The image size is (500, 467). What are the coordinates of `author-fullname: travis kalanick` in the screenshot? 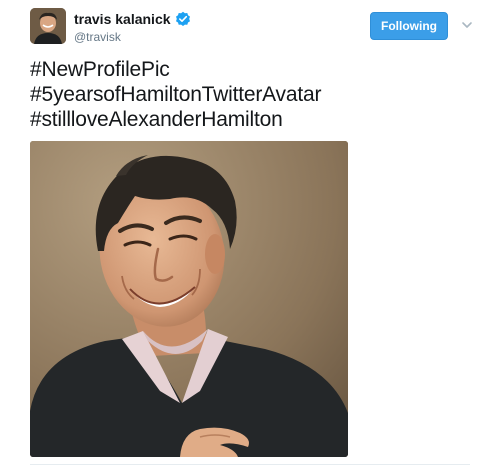 It's located at (122, 19).